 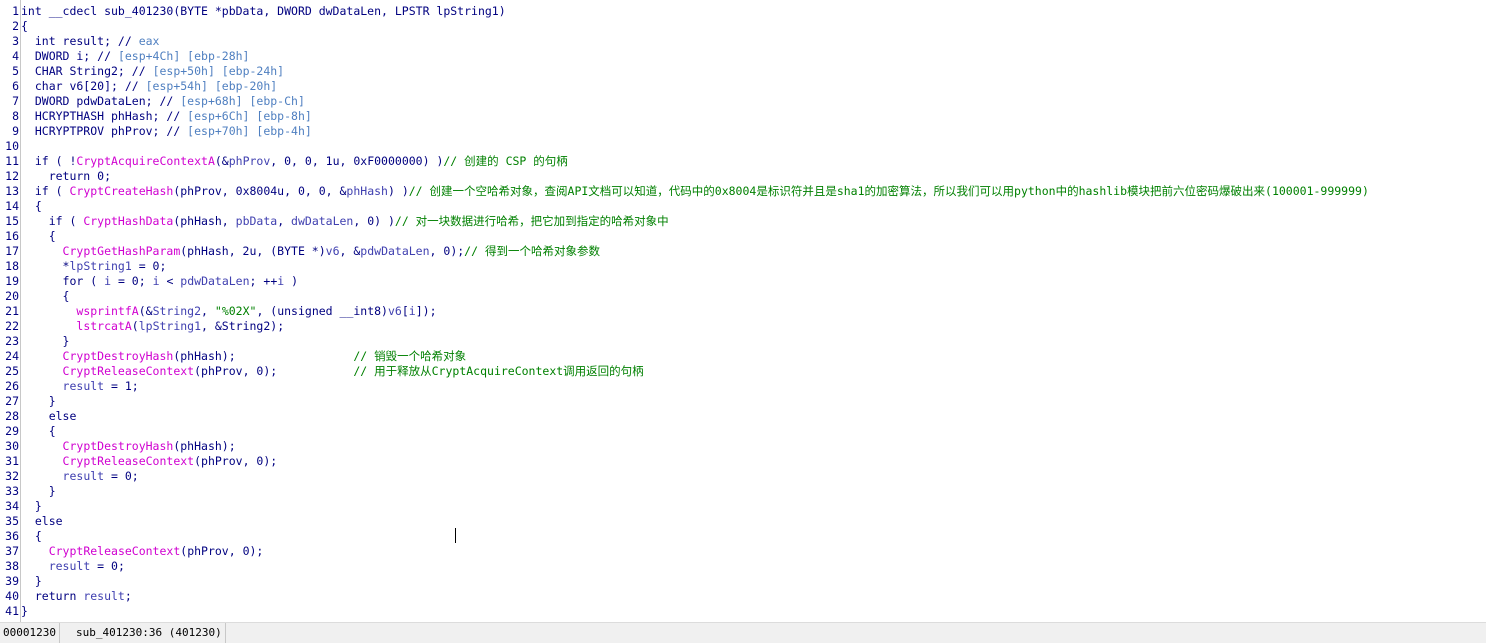 What do you see at coordinates (15, 41) in the screenshot?
I see `line-number: 3` at bounding box center [15, 41].